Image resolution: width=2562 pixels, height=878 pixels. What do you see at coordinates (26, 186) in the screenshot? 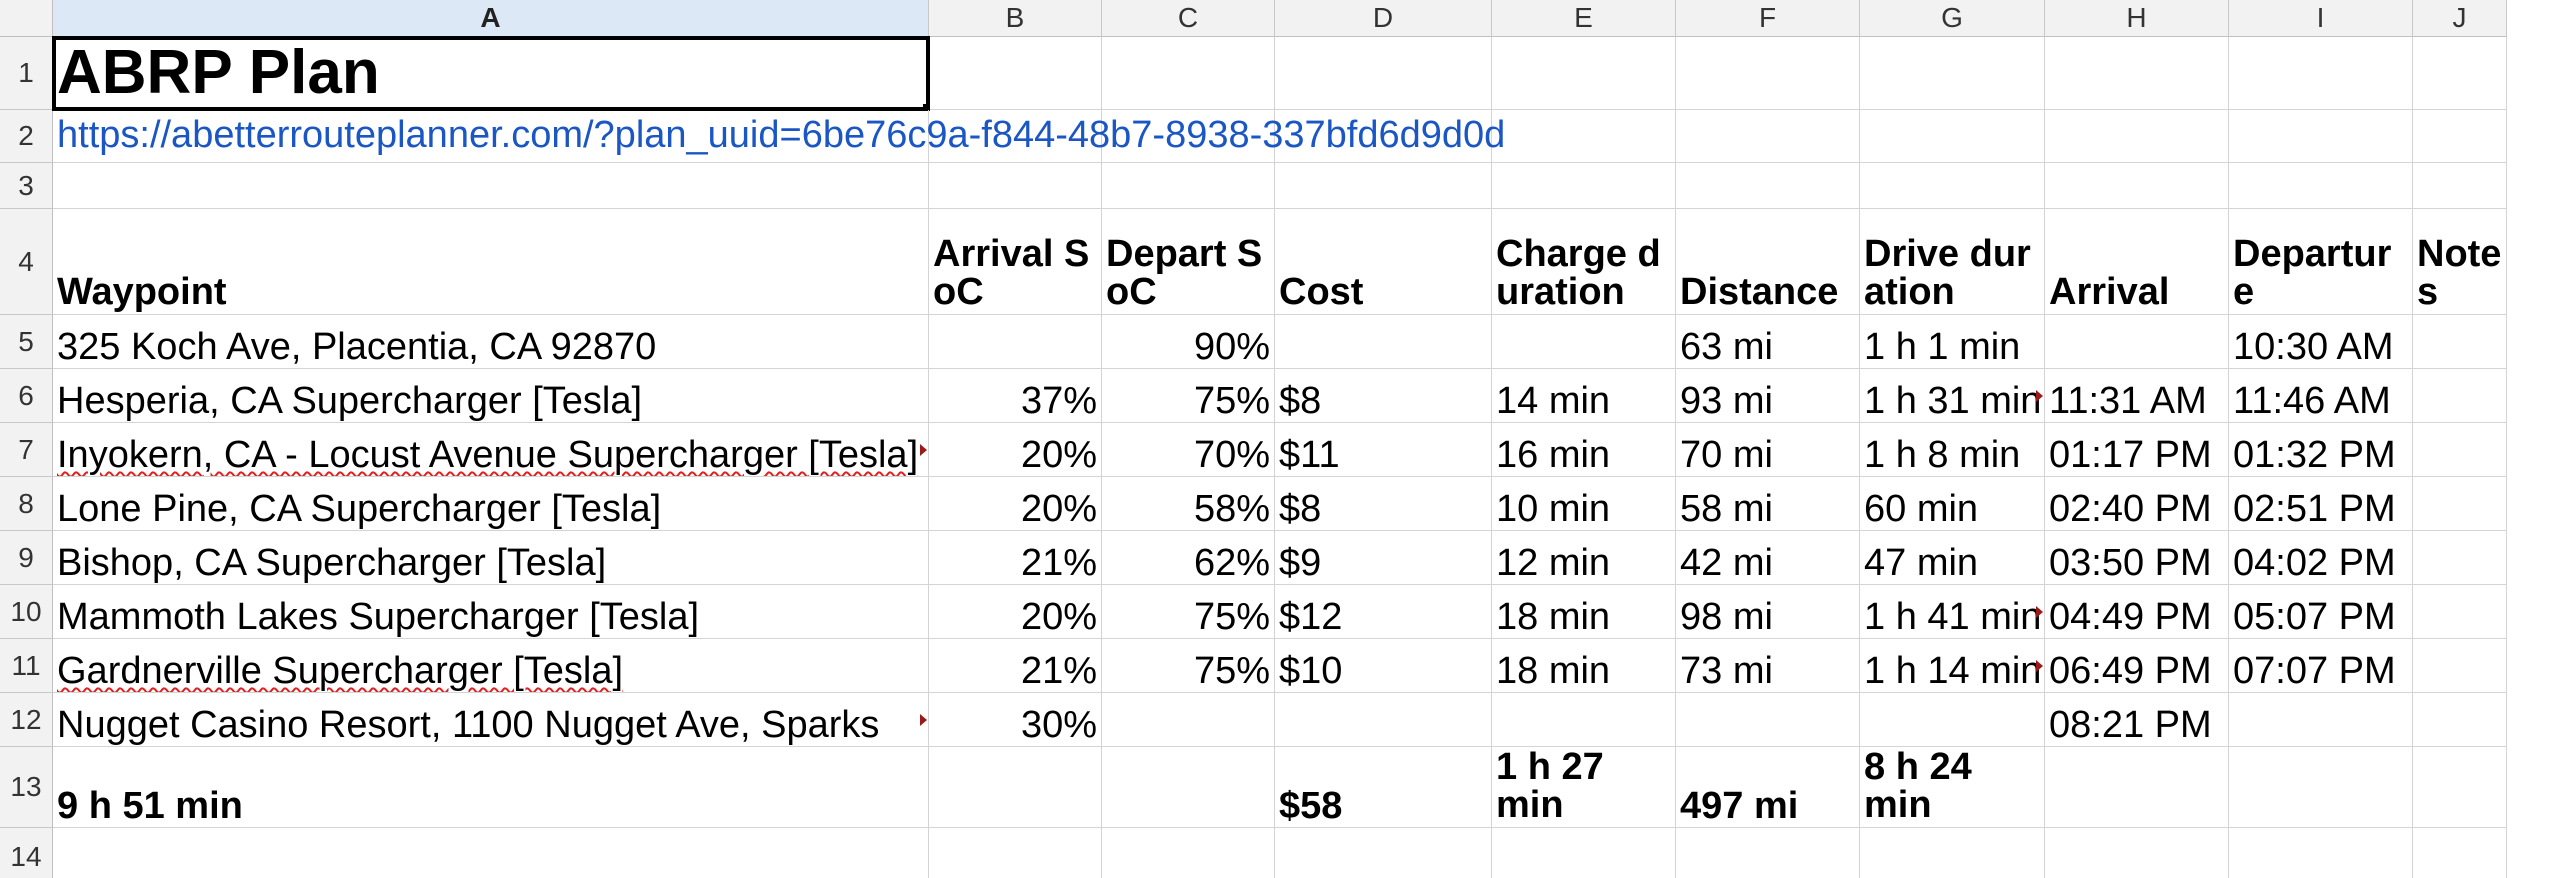
I see `row-header-3: 3` at bounding box center [26, 186].